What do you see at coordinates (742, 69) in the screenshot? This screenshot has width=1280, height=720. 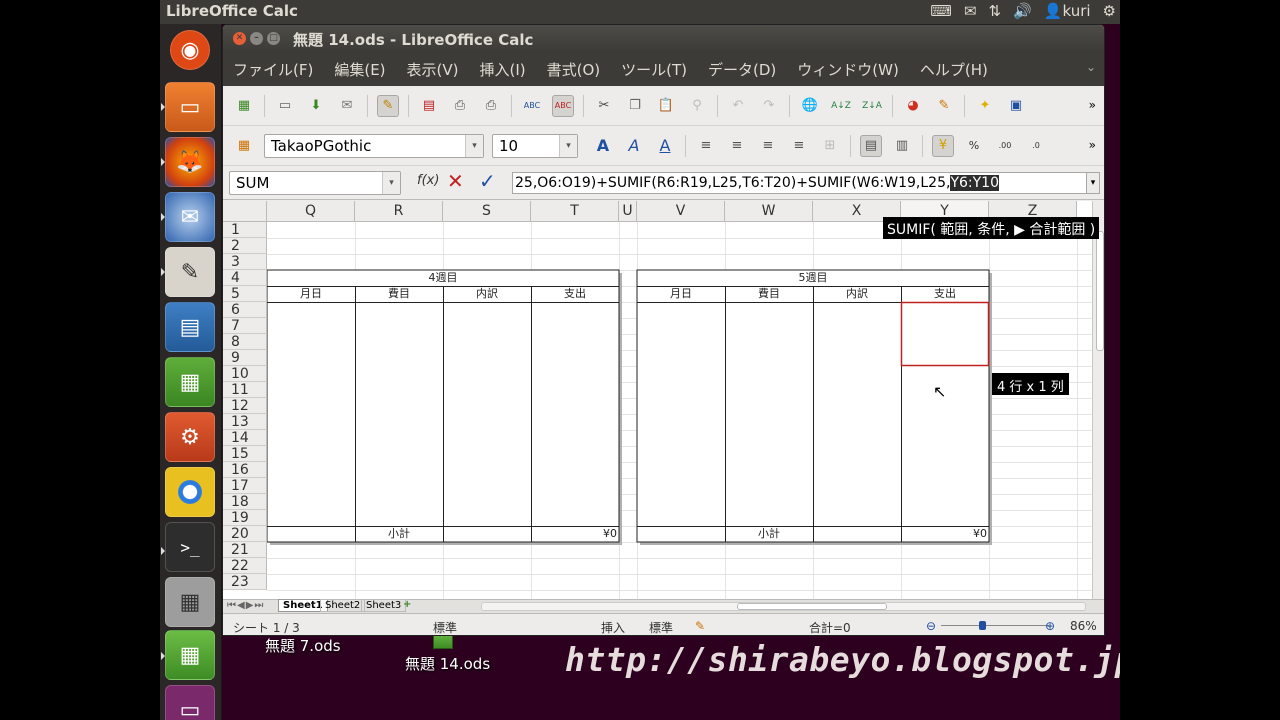 I see `menu-data: データ(D)` at bounding box center [742, 69].